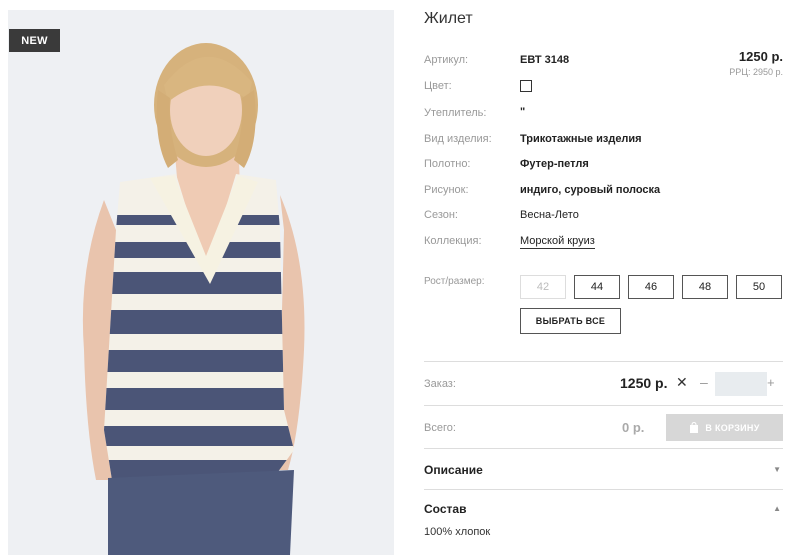 This screenshot has width=800, height=555. What do you see at coordinates (445, 509) in the screenshot?
I see `composition-section-title: Состав` at bounding box center [445, 509].